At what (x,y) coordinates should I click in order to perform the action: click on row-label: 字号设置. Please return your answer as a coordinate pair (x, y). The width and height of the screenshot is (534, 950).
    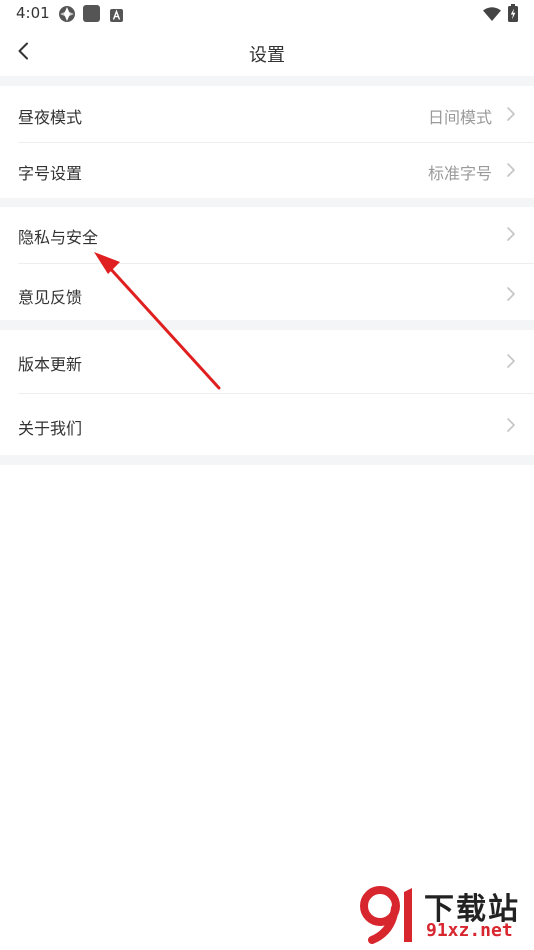
    Looking at the image, I should click on (50, 173).